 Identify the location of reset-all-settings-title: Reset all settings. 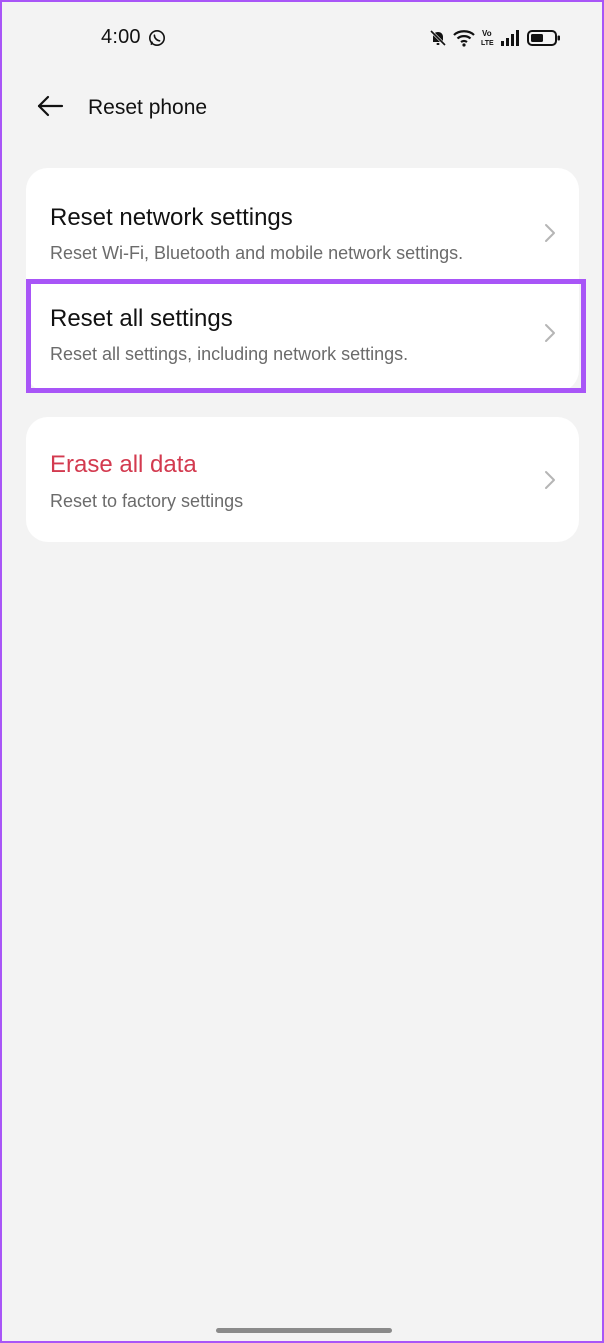
(141, 318).